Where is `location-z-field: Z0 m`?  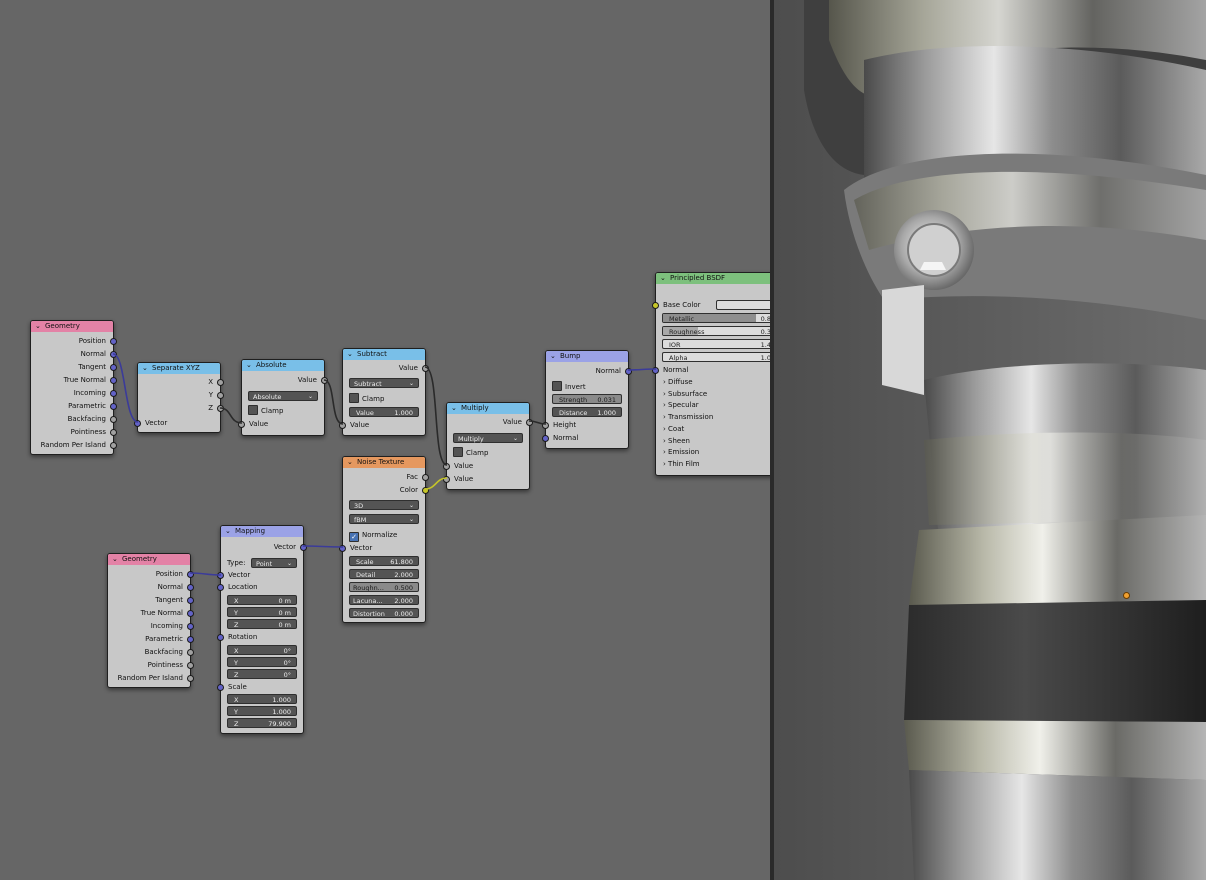
location-z-field: Z0 m is located at coordinates (262, 624).